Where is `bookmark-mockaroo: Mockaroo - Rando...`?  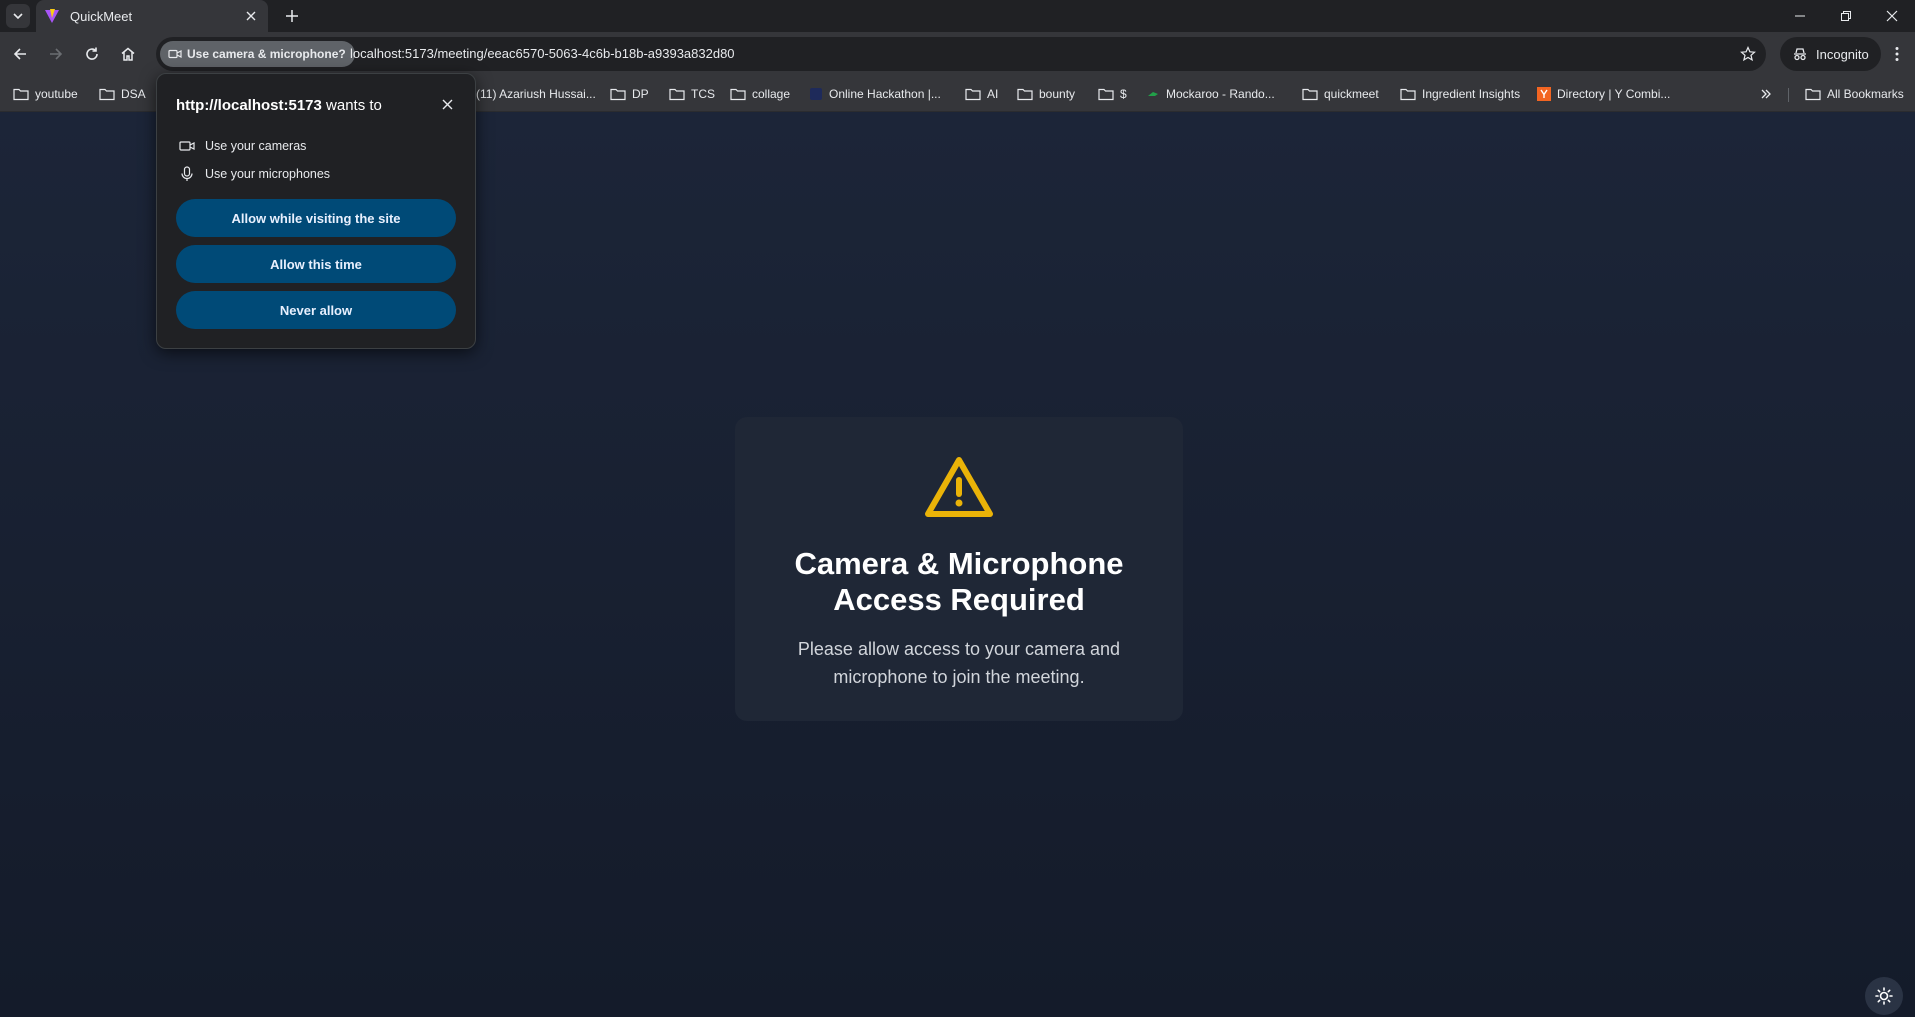
bookmark-mockaroo: Mockaroo - Rando... is located at coordinates (1210, 94).